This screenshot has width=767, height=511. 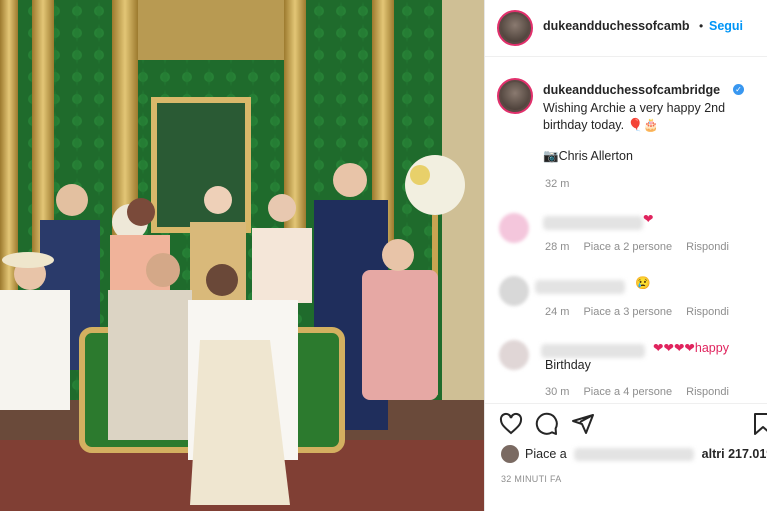 I want to click on share-icon, so click(x=583, y=424).